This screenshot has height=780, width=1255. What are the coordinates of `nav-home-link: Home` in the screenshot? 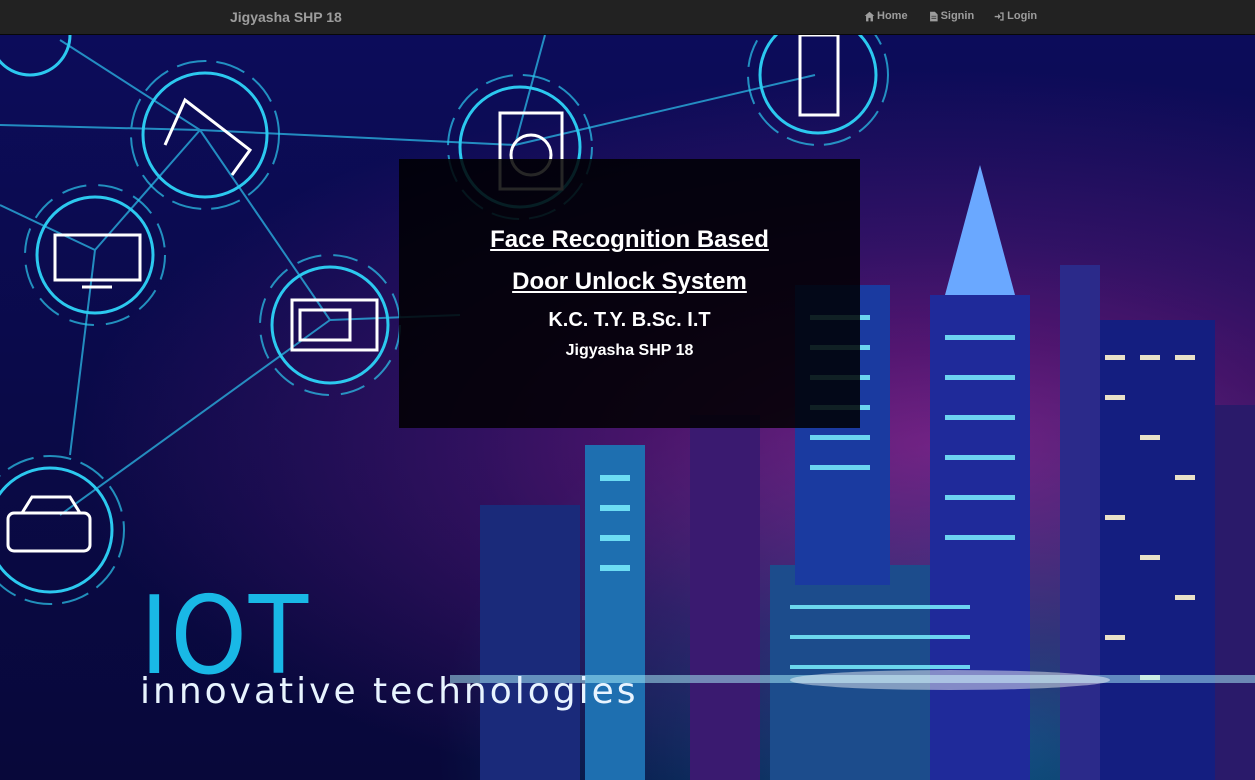 It's located at (886, 16).